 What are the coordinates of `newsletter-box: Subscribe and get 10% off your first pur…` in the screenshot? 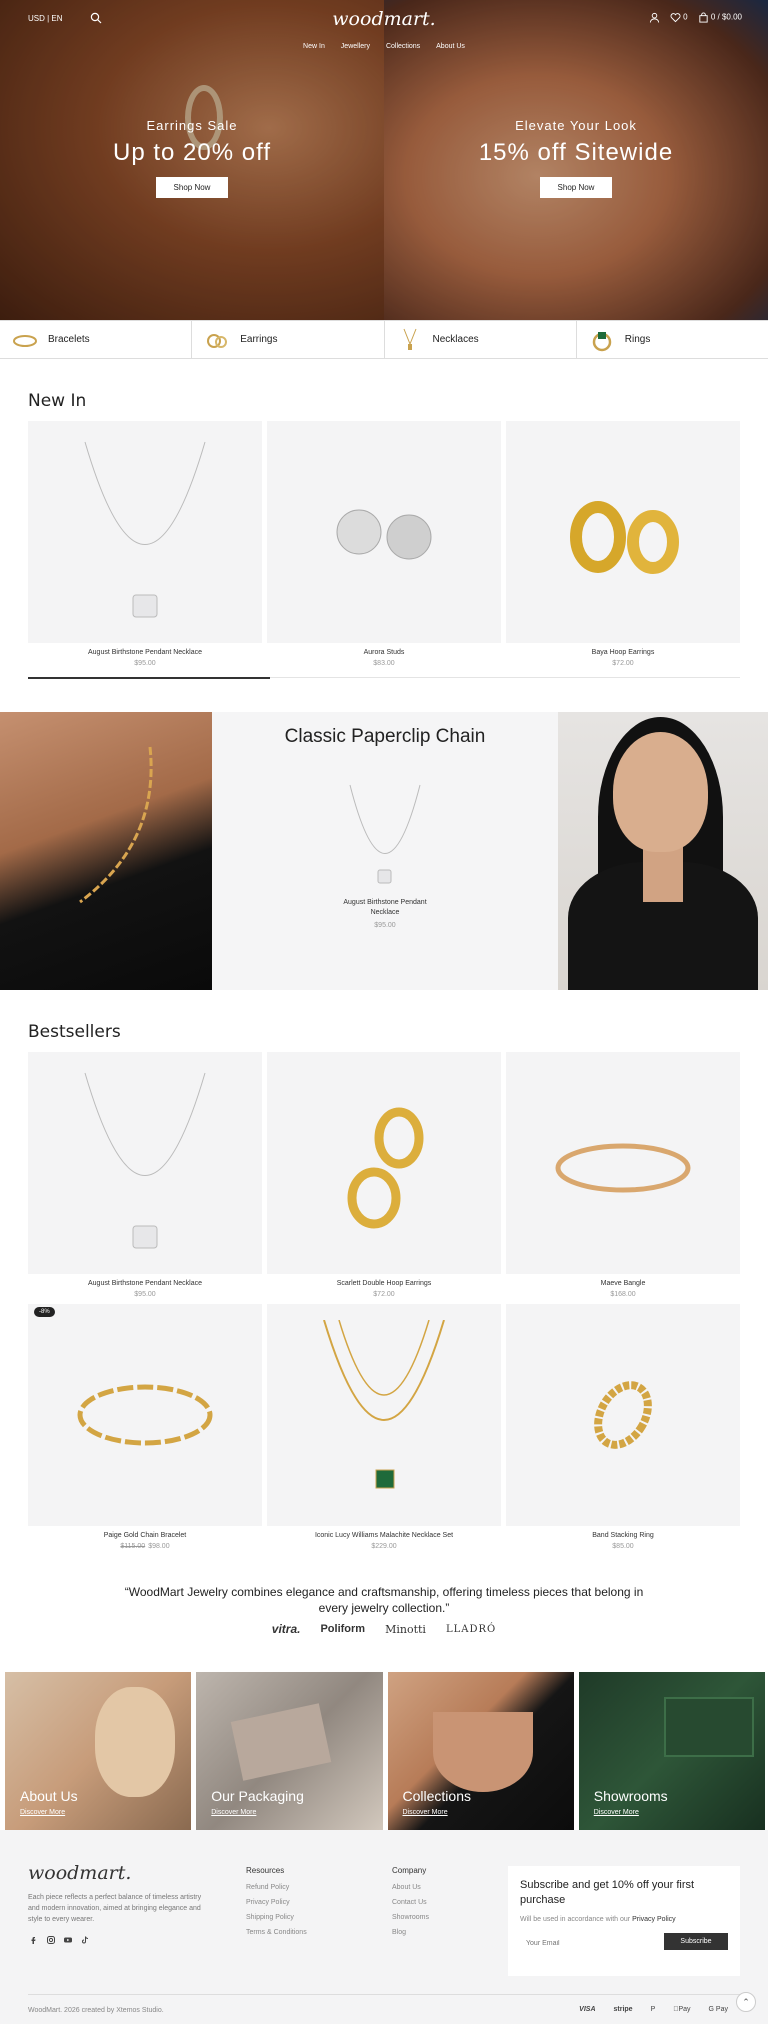 It's located at (624, 1921).